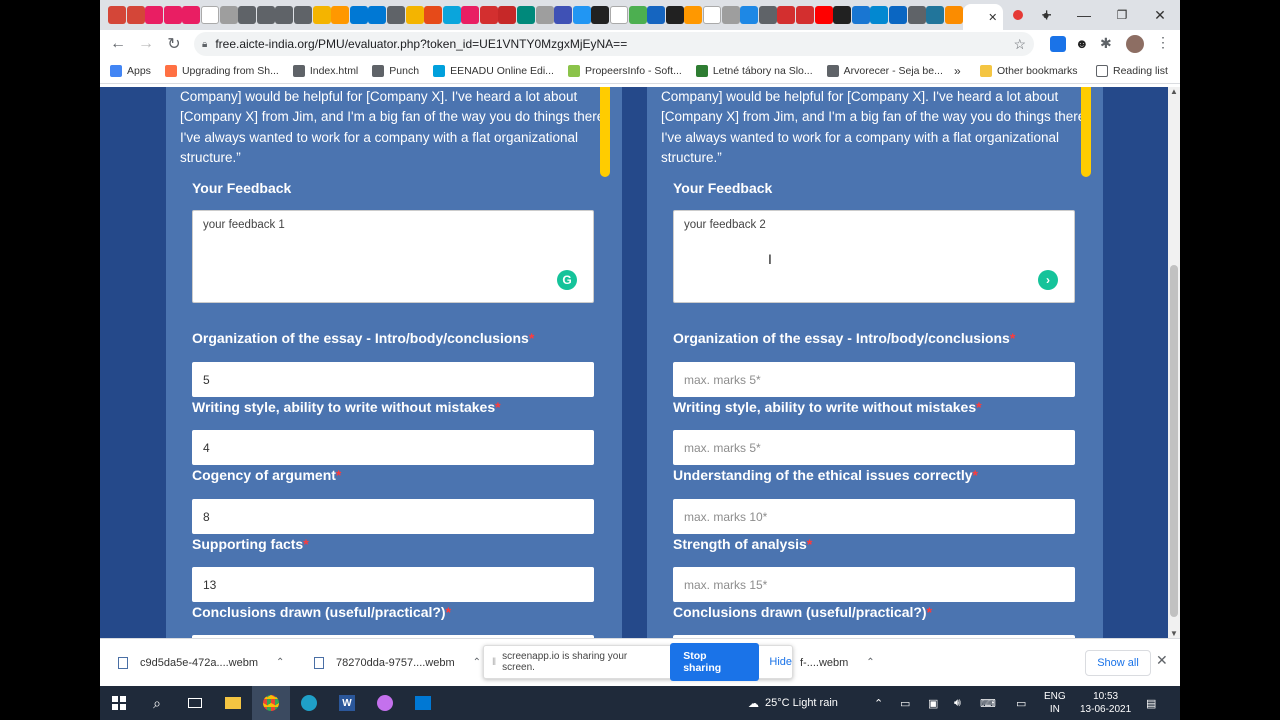  Describe the element at coordinates (494, 662) in the screenshot. I see `drag-handle-icon: ‖` at that location.